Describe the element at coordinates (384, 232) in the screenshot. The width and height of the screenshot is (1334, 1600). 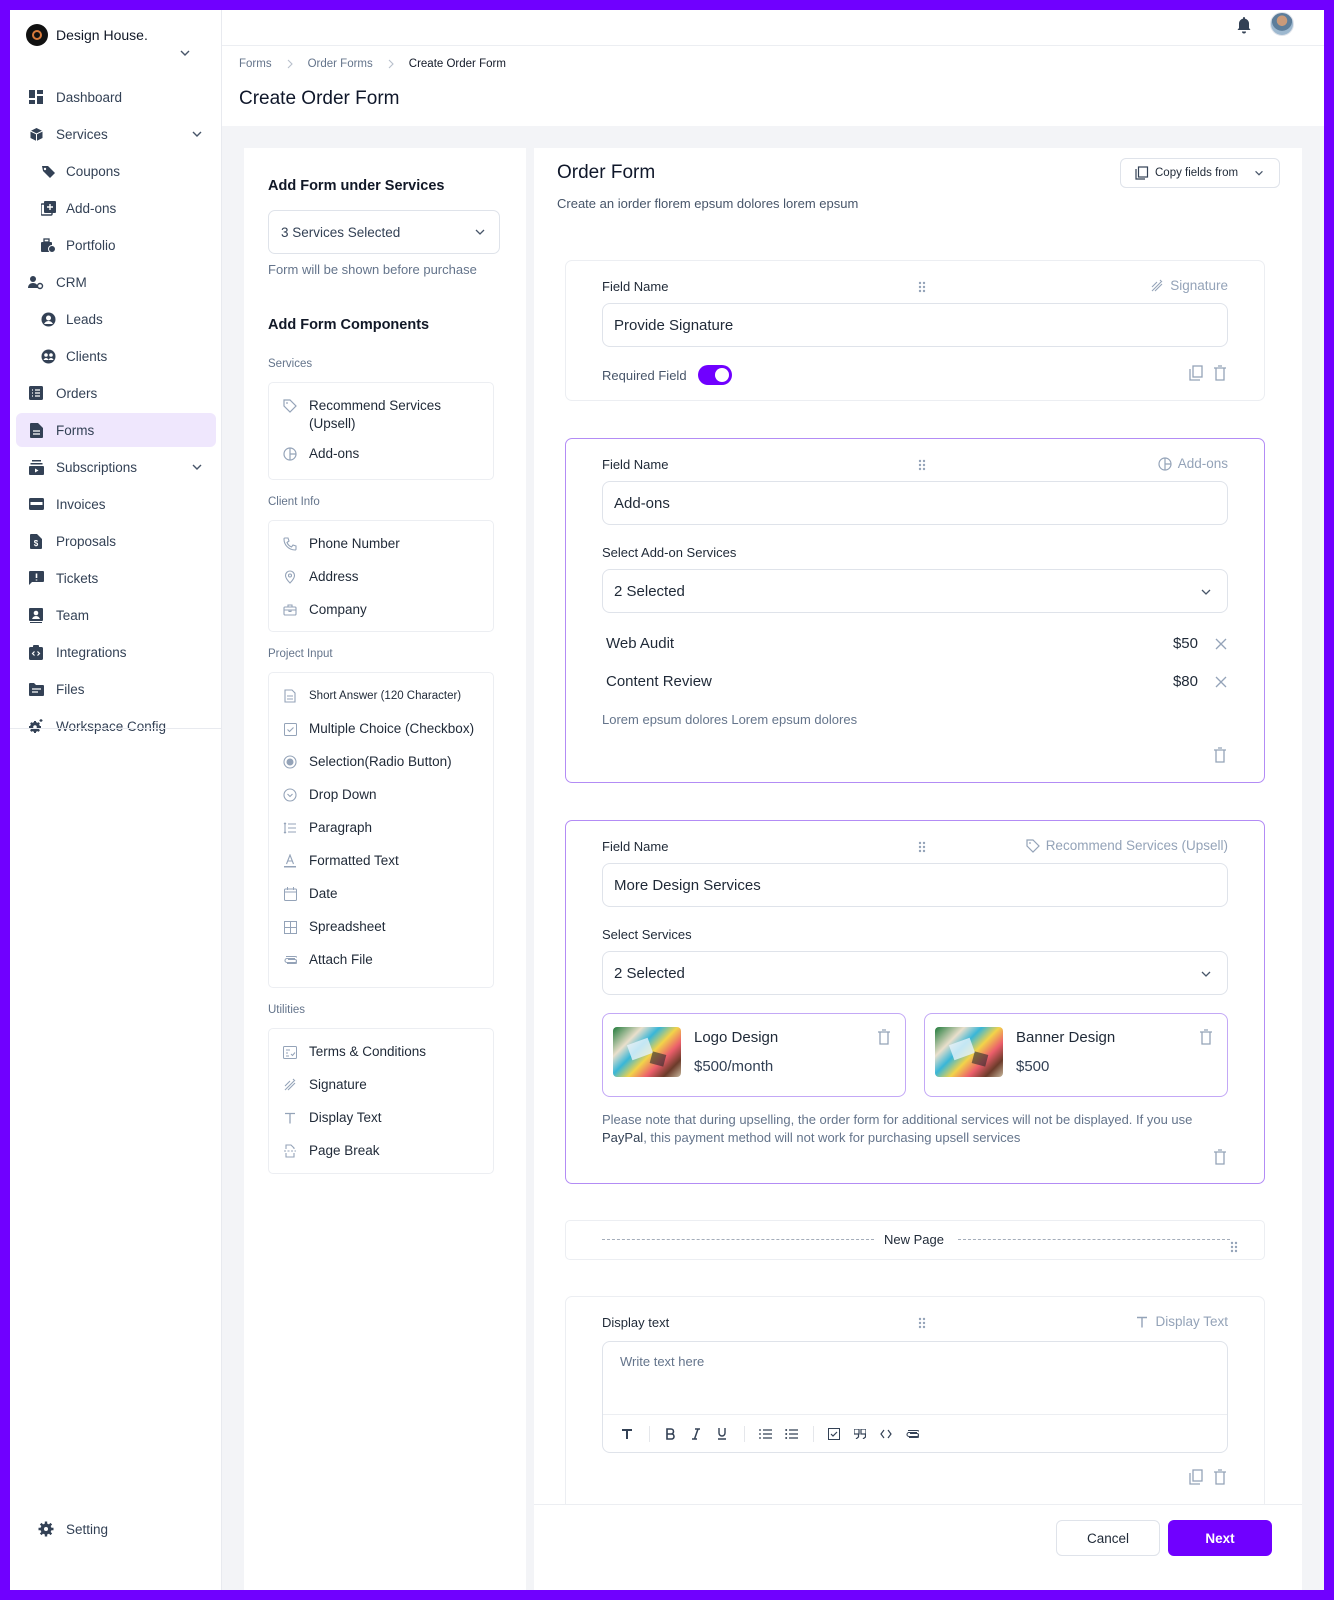
I see `services-select: 3 Services Selected` at that location.